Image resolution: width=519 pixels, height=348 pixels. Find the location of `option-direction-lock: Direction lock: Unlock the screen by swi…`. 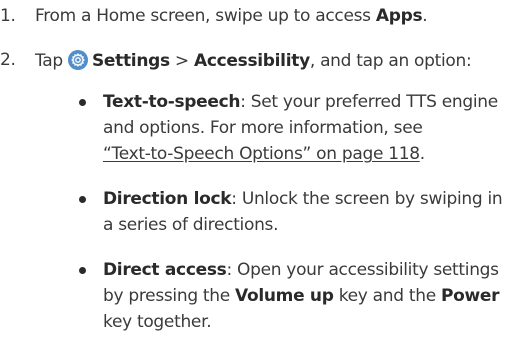

option-direction-lock: Direction lock: Unlock the screen by swi… is located at coordinates (303, 212).